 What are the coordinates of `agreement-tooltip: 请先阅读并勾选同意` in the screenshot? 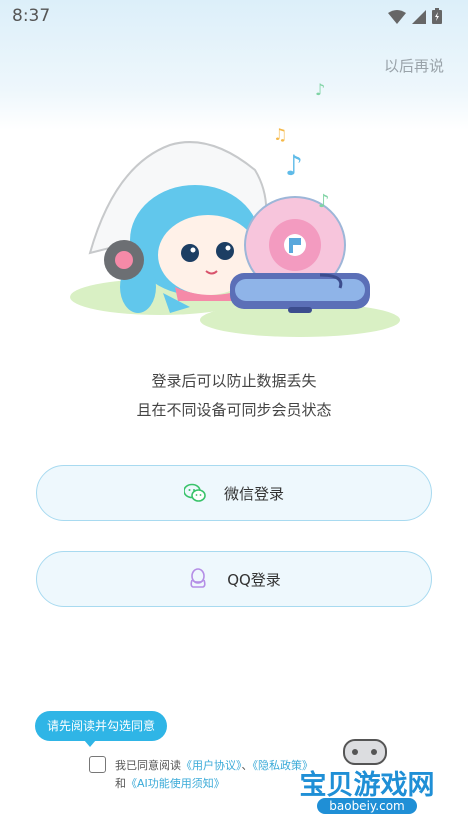 It's located at (101, 726).